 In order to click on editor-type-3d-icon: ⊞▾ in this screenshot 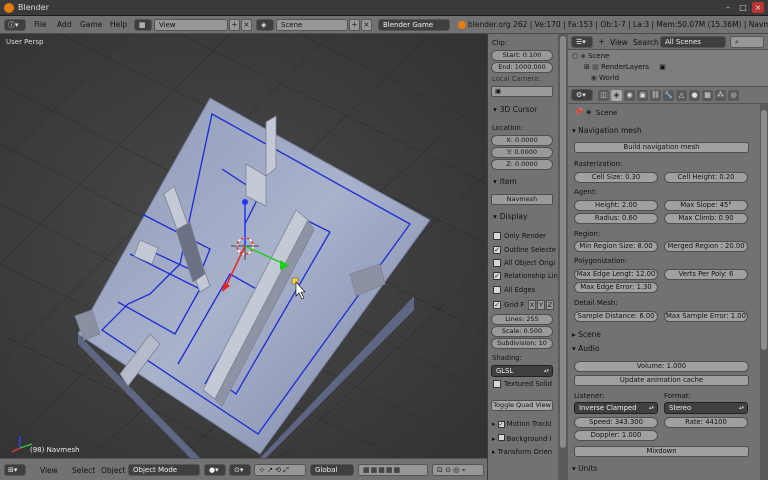, I will do `click(15, 470)`.